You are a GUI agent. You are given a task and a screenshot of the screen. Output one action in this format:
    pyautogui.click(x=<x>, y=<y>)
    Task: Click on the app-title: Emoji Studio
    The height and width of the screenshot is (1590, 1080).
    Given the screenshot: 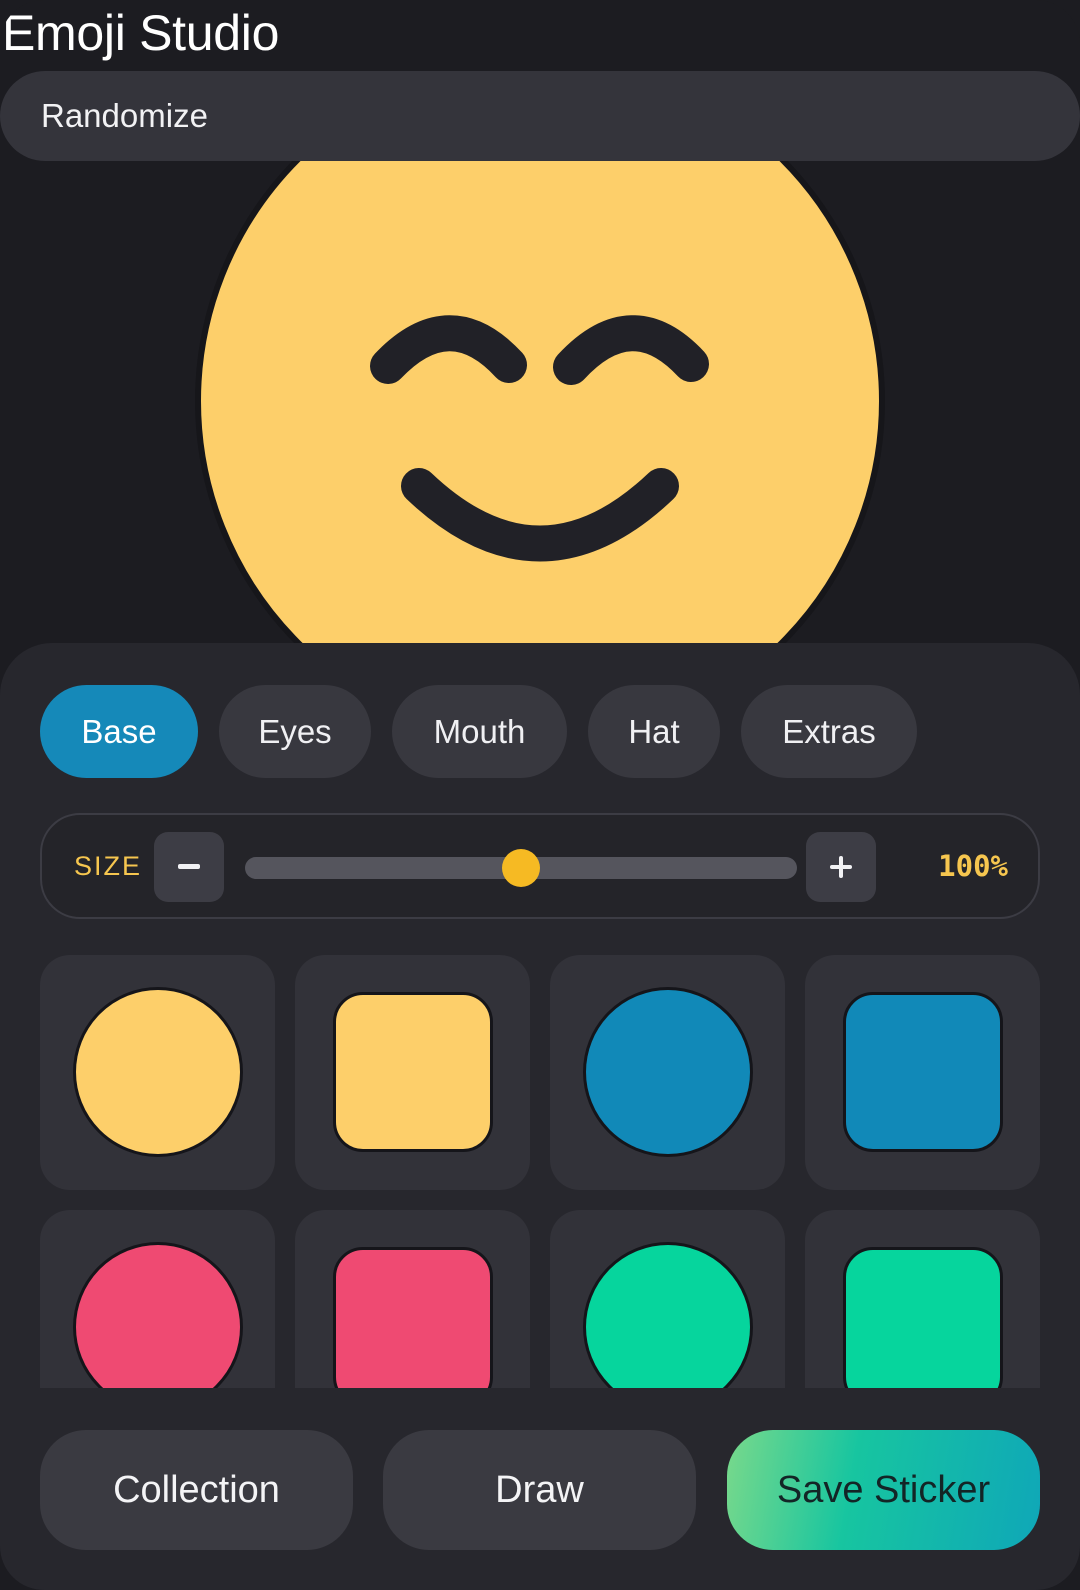 What is the action you would take?
    pyautogui.click(x=141, y=33)
    